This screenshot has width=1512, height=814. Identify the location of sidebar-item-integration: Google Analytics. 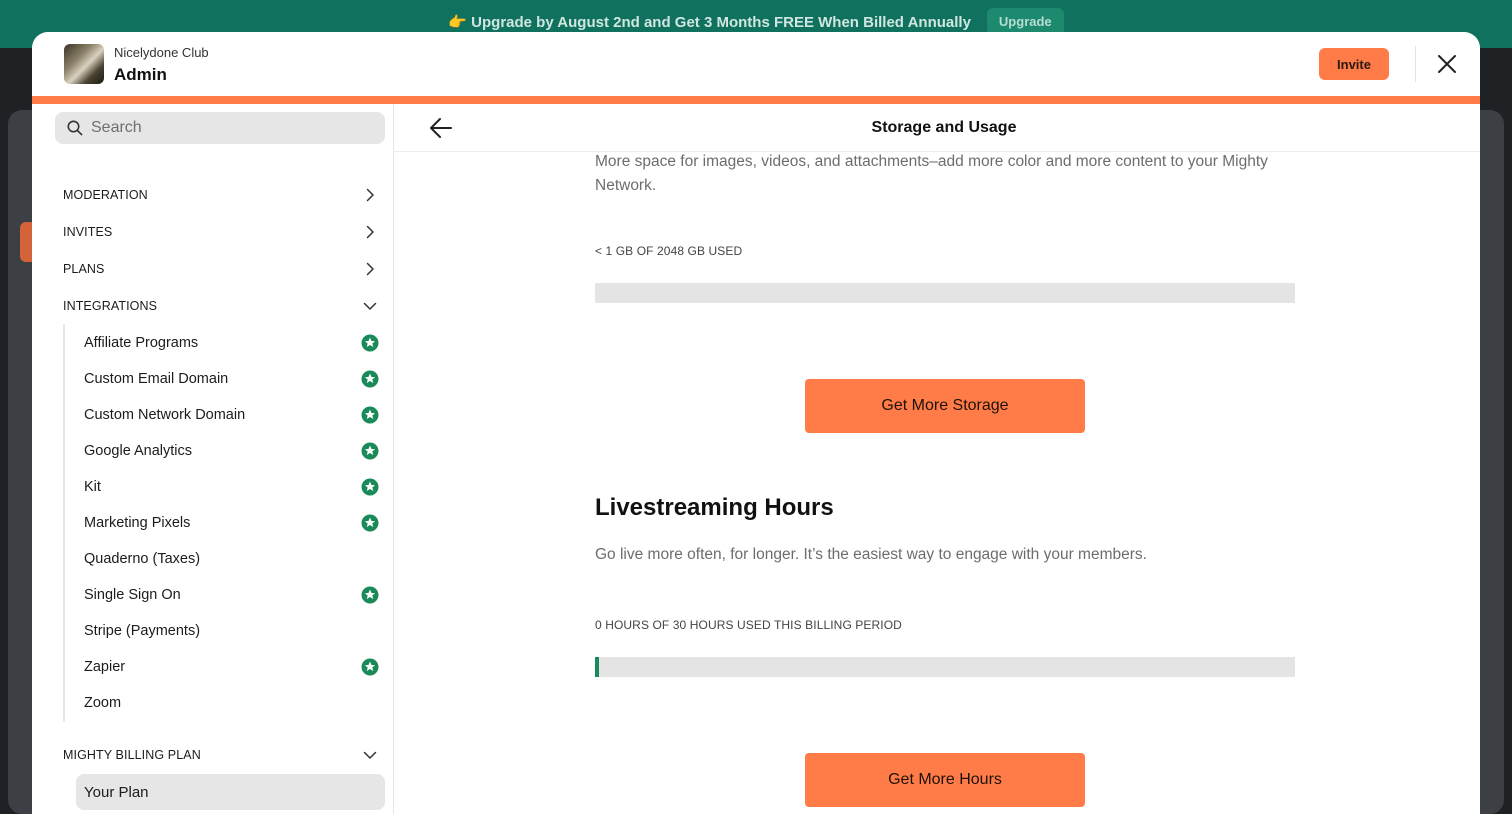
(234, 451).